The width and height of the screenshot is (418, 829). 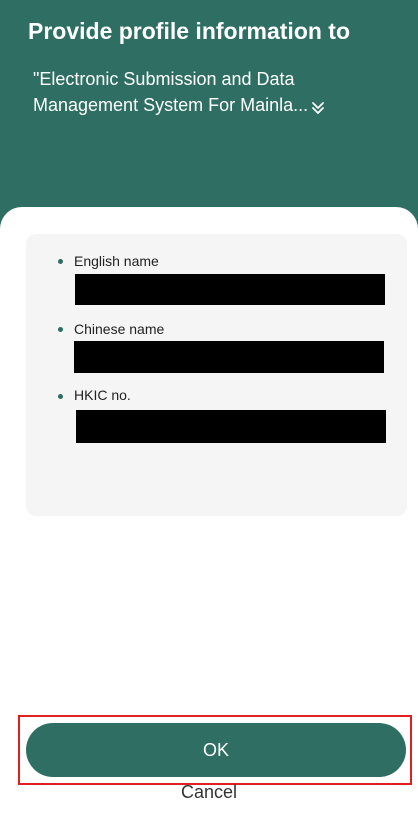 I want to click on service-name-line-1: "Electronic Submission and Data, so click(x=164, y=79).